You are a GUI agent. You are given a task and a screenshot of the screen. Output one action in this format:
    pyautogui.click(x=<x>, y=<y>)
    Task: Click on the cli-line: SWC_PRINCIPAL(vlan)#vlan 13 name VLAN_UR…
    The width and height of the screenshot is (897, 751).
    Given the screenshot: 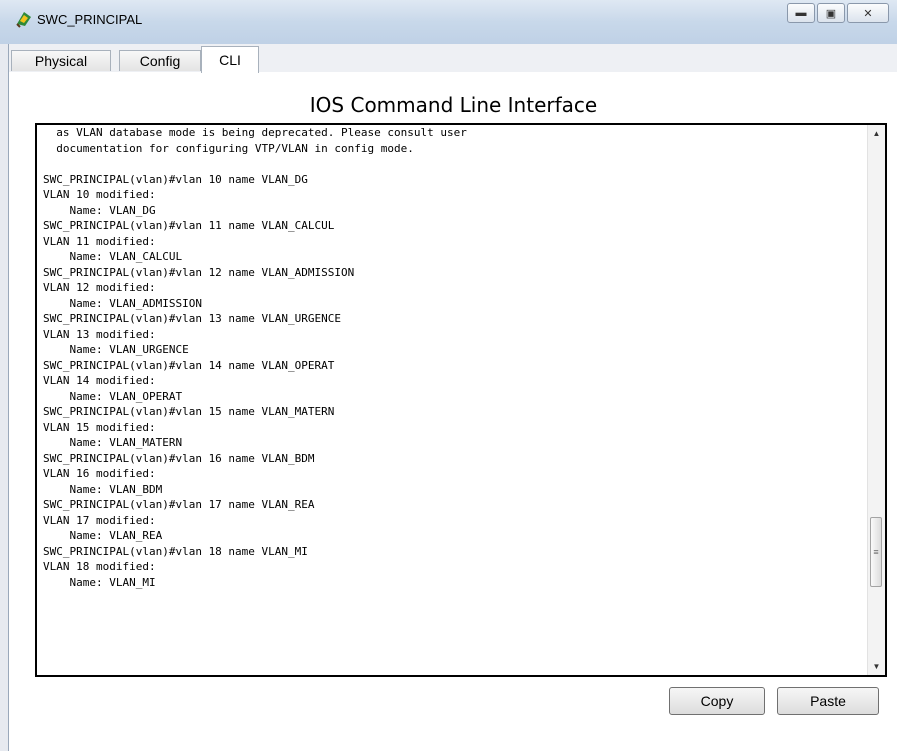 What is the action you would take?
    pyautogui.click(x=192, y=318)
    